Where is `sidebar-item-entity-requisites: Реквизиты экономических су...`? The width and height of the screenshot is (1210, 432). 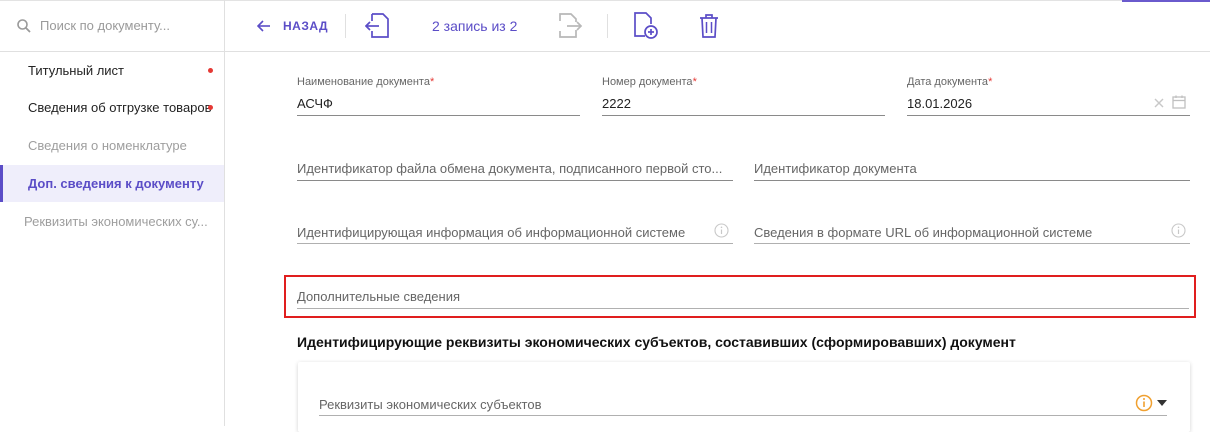
sidebar-item-entity-requisites: Реквизиты экономических су... is located at coordinates (112, 221).